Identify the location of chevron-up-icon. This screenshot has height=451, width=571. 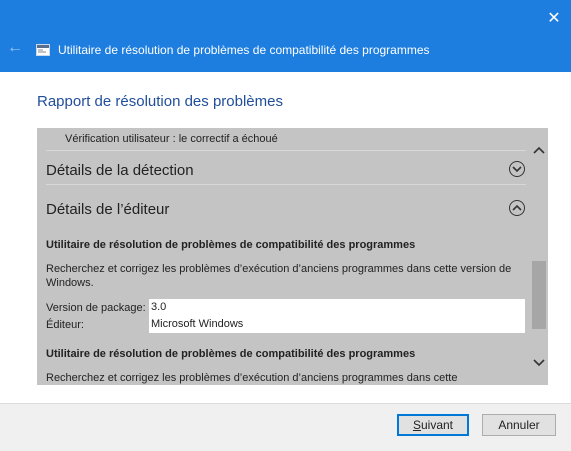
(517, 208).